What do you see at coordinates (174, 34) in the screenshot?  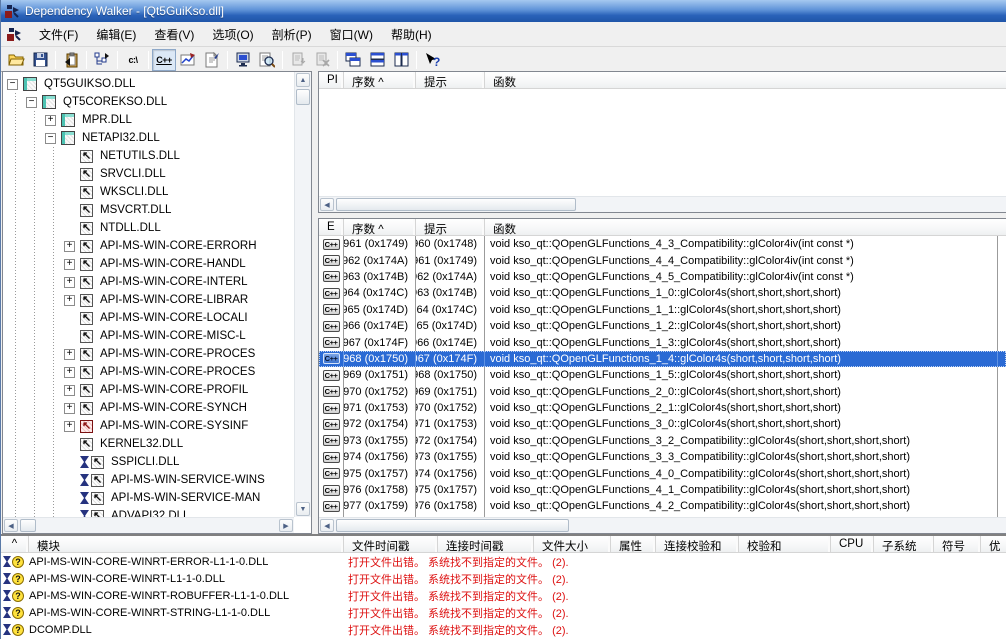 I see `menu-item: 查看(V)` at bounding box center [174, 34].